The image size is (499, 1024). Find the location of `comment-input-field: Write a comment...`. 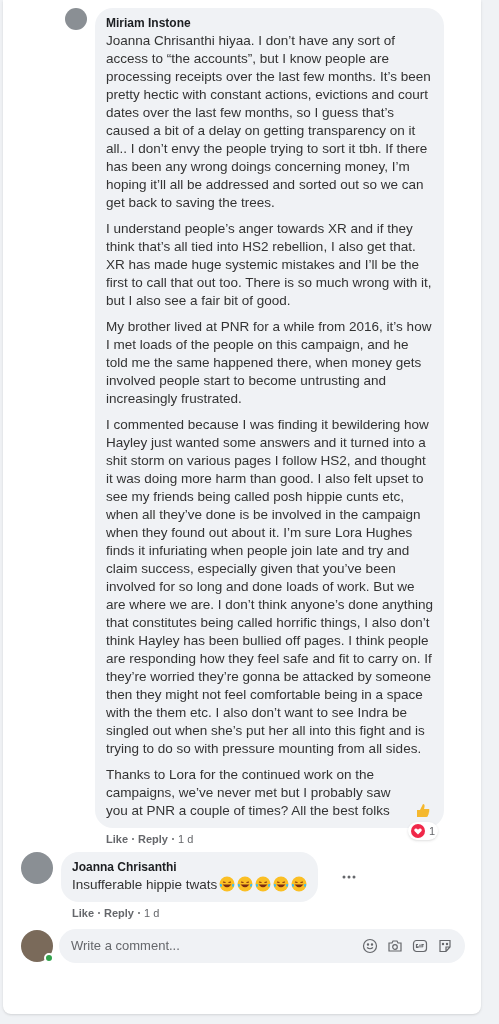

comment-input-field: Write a comment... is located at coordinates (262, 946).